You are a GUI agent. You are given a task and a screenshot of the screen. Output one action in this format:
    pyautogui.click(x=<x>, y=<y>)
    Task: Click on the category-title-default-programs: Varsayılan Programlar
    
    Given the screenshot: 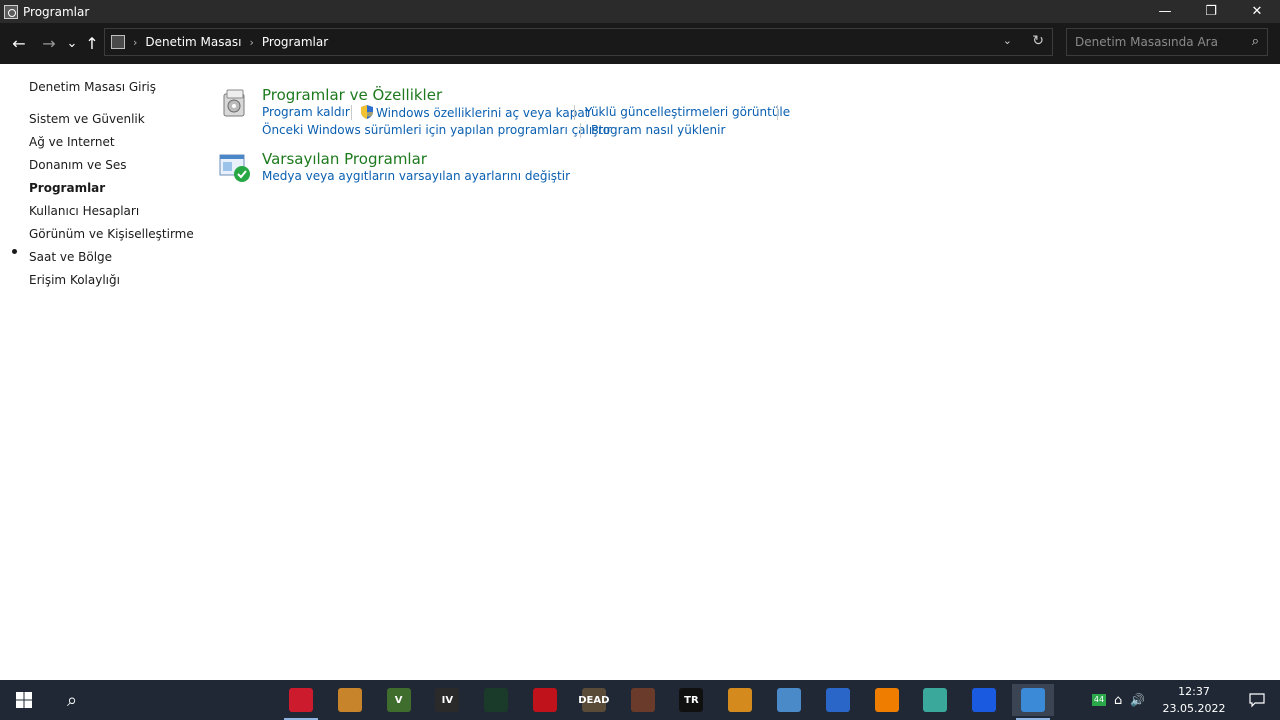 What is the action you would take?
    pyautogui.click(x=344, y=159)
    